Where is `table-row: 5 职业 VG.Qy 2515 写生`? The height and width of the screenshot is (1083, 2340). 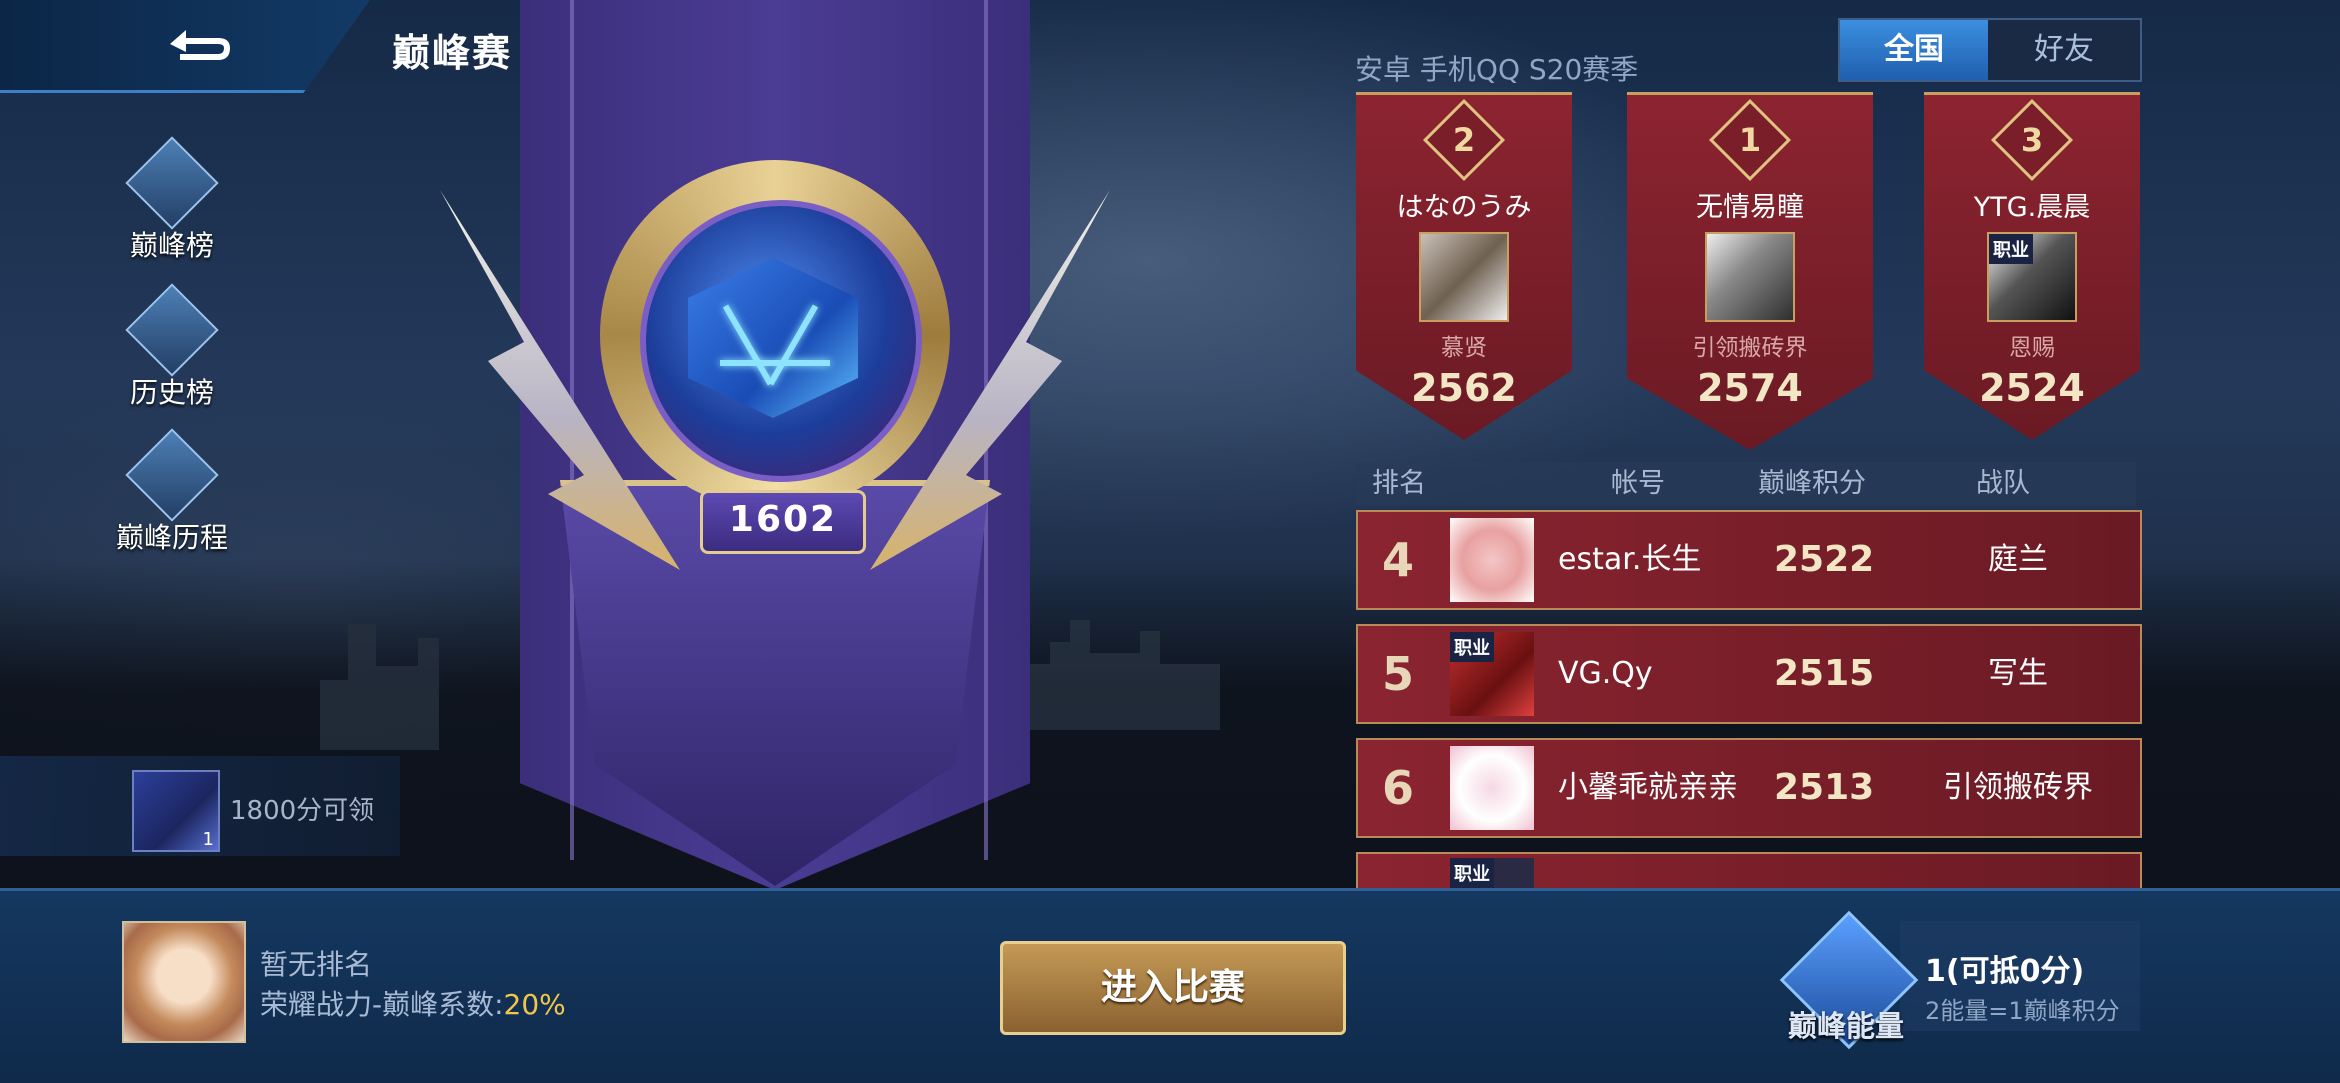
table-row: 5 职业 VG.Qy 2515 写生 is located at coordinates (1749, 674).